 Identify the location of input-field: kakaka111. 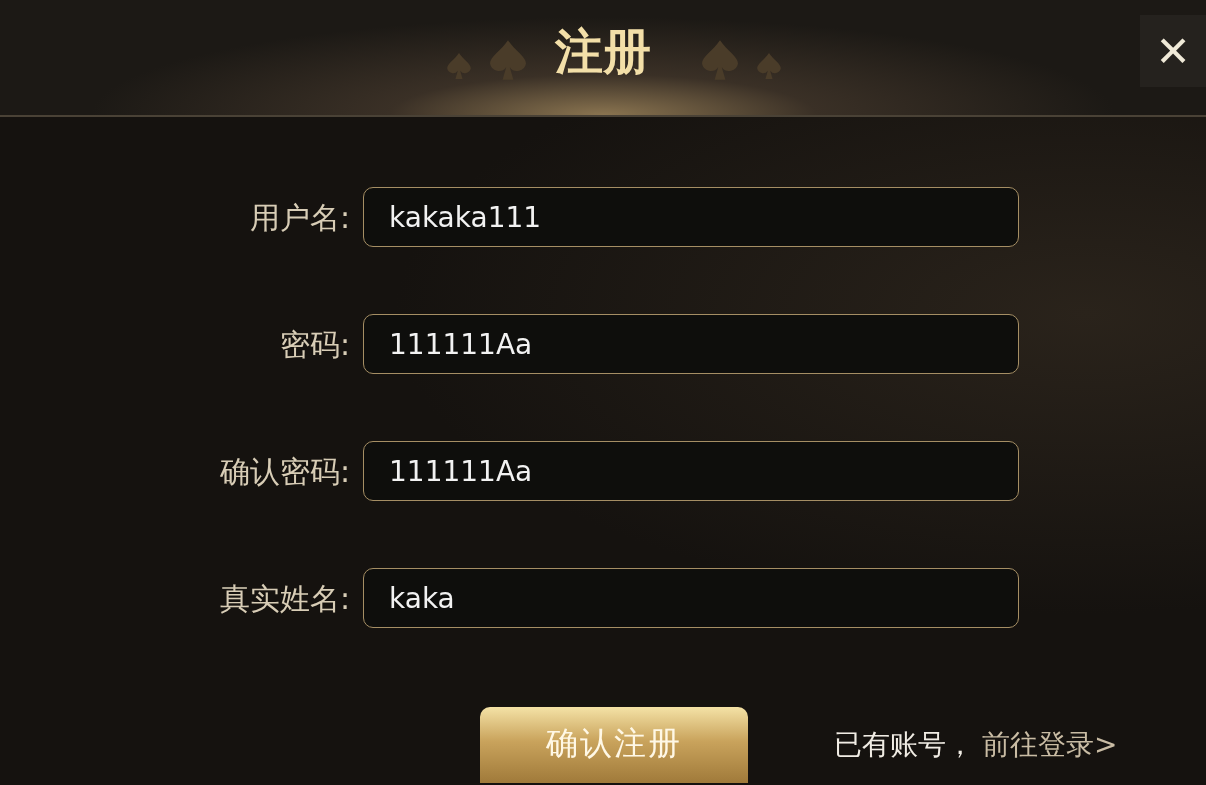
(691, 217).